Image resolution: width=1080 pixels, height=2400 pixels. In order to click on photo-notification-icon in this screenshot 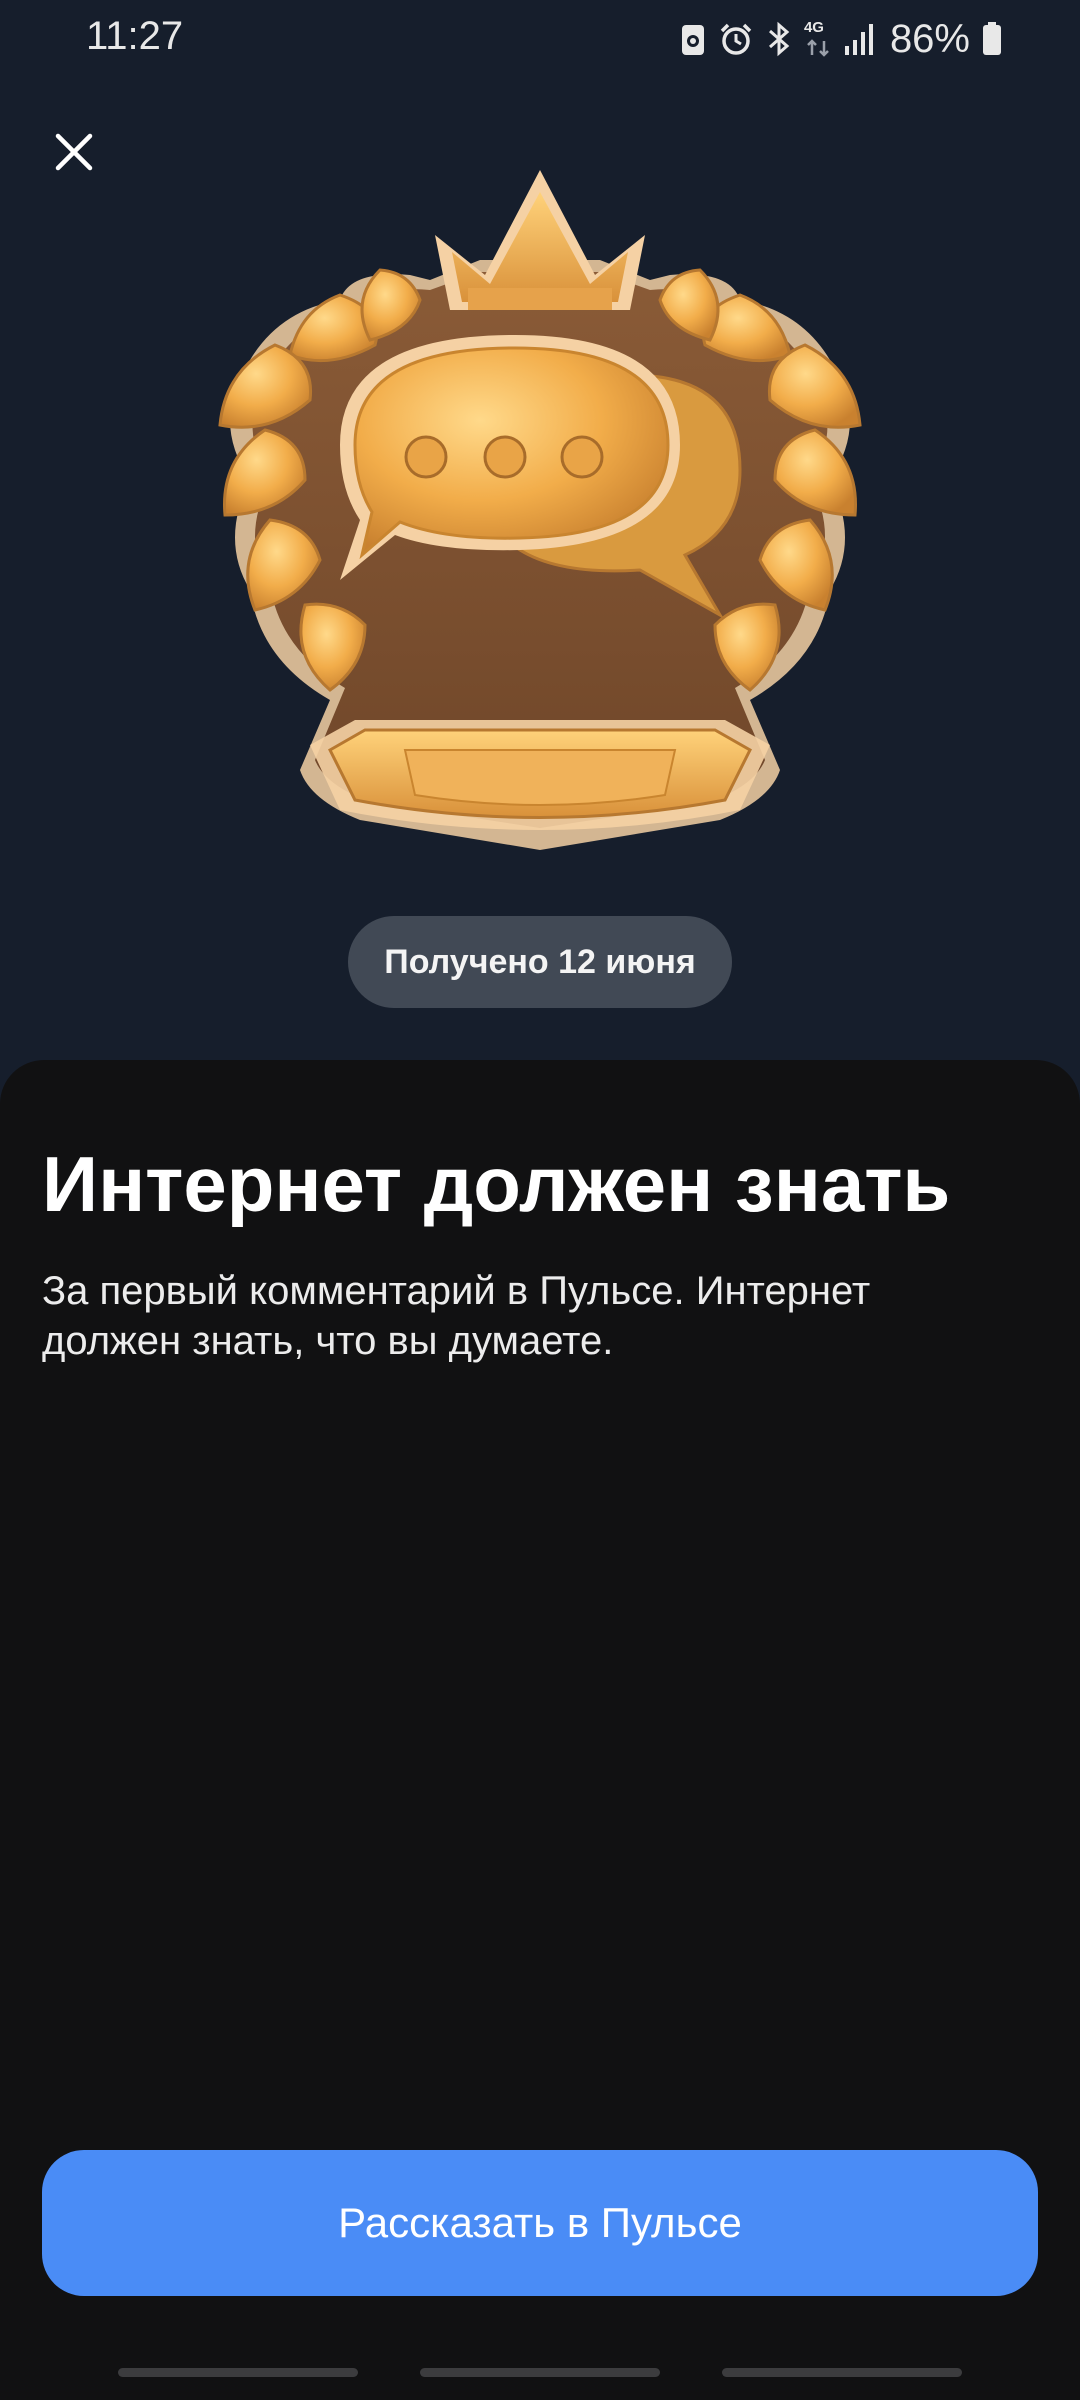, I will do `click(692, 40)`.